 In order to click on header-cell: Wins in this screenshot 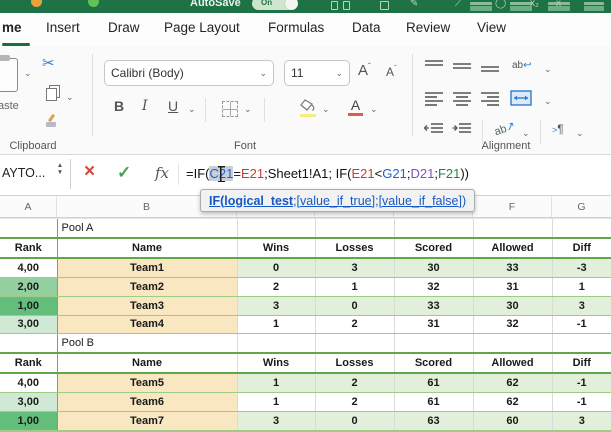, I will do `click(276, 363)`.